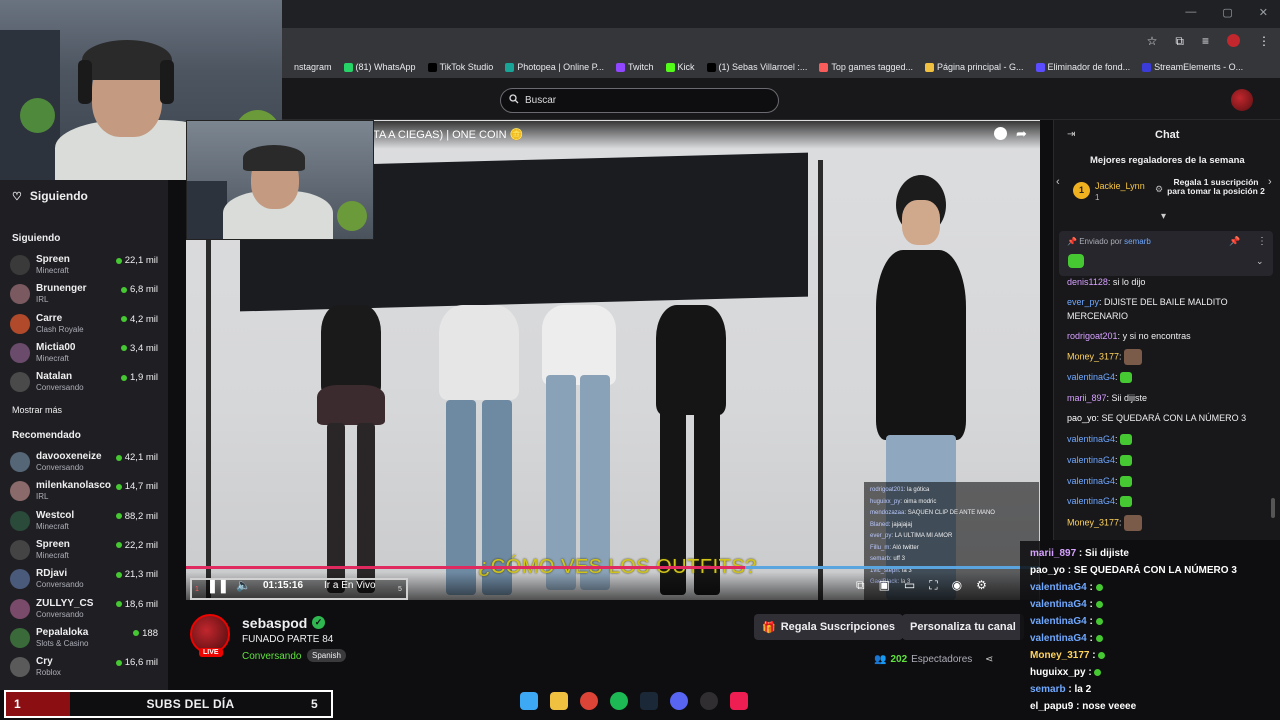 The height and width of the screenshot is (720, 1280). I want to click on gift-subs-label: Regala Suscripciones, so click(838, 627).